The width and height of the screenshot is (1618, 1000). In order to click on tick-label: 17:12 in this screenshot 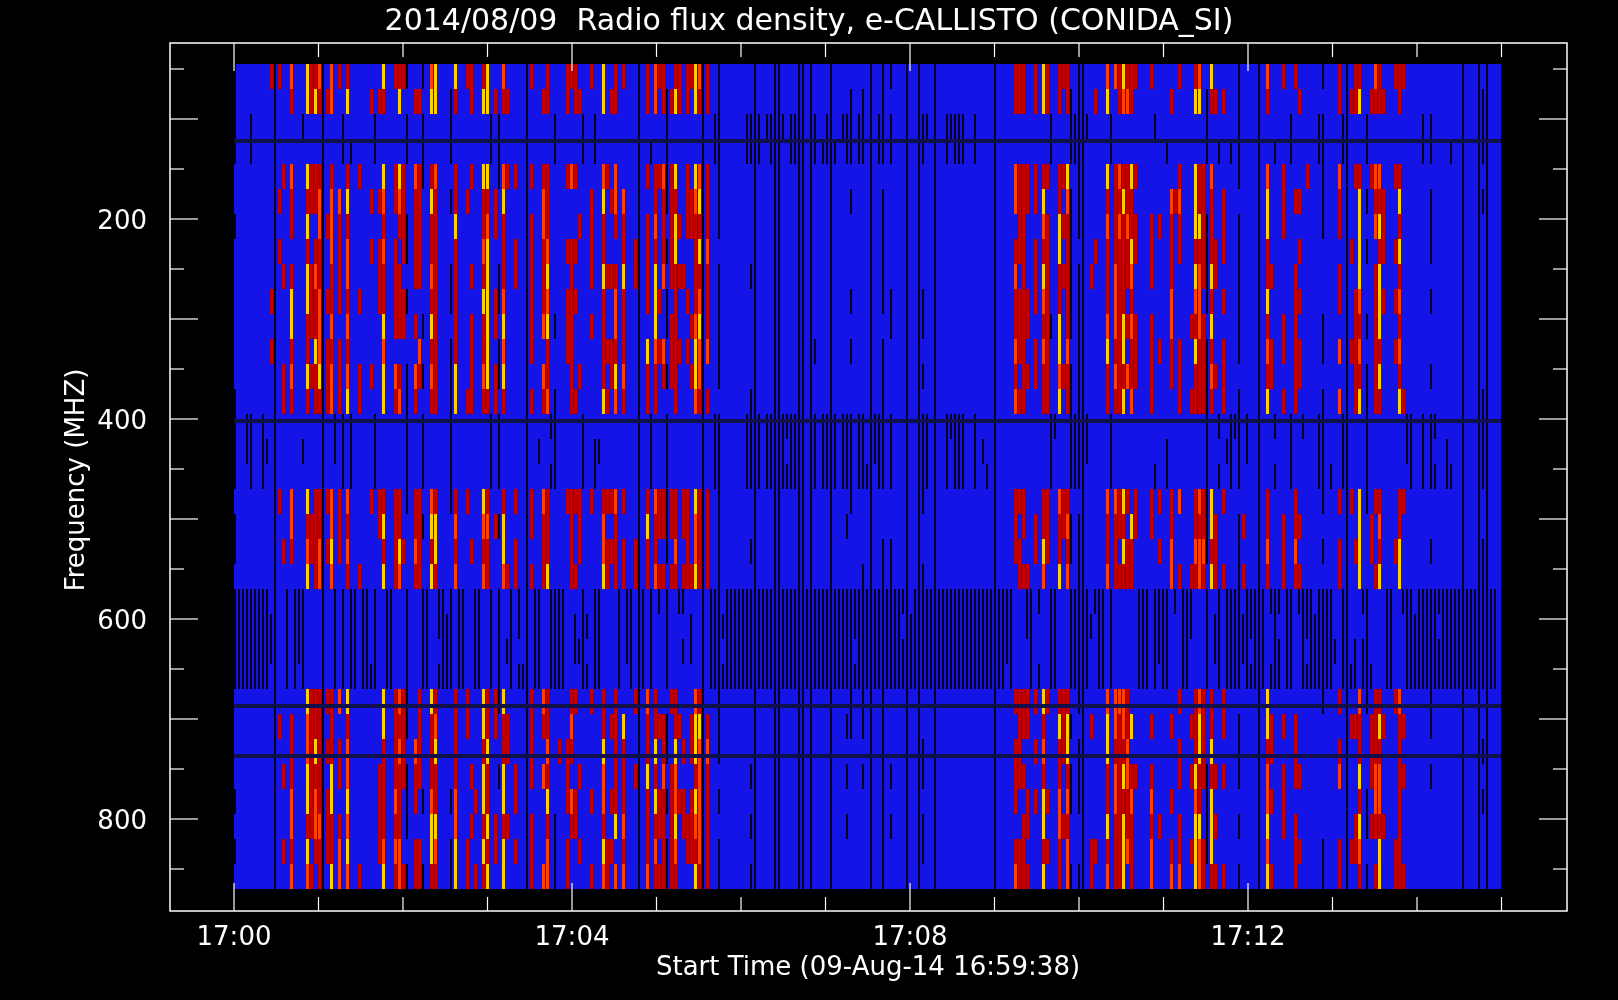, I will do `click(1248, 936)`.